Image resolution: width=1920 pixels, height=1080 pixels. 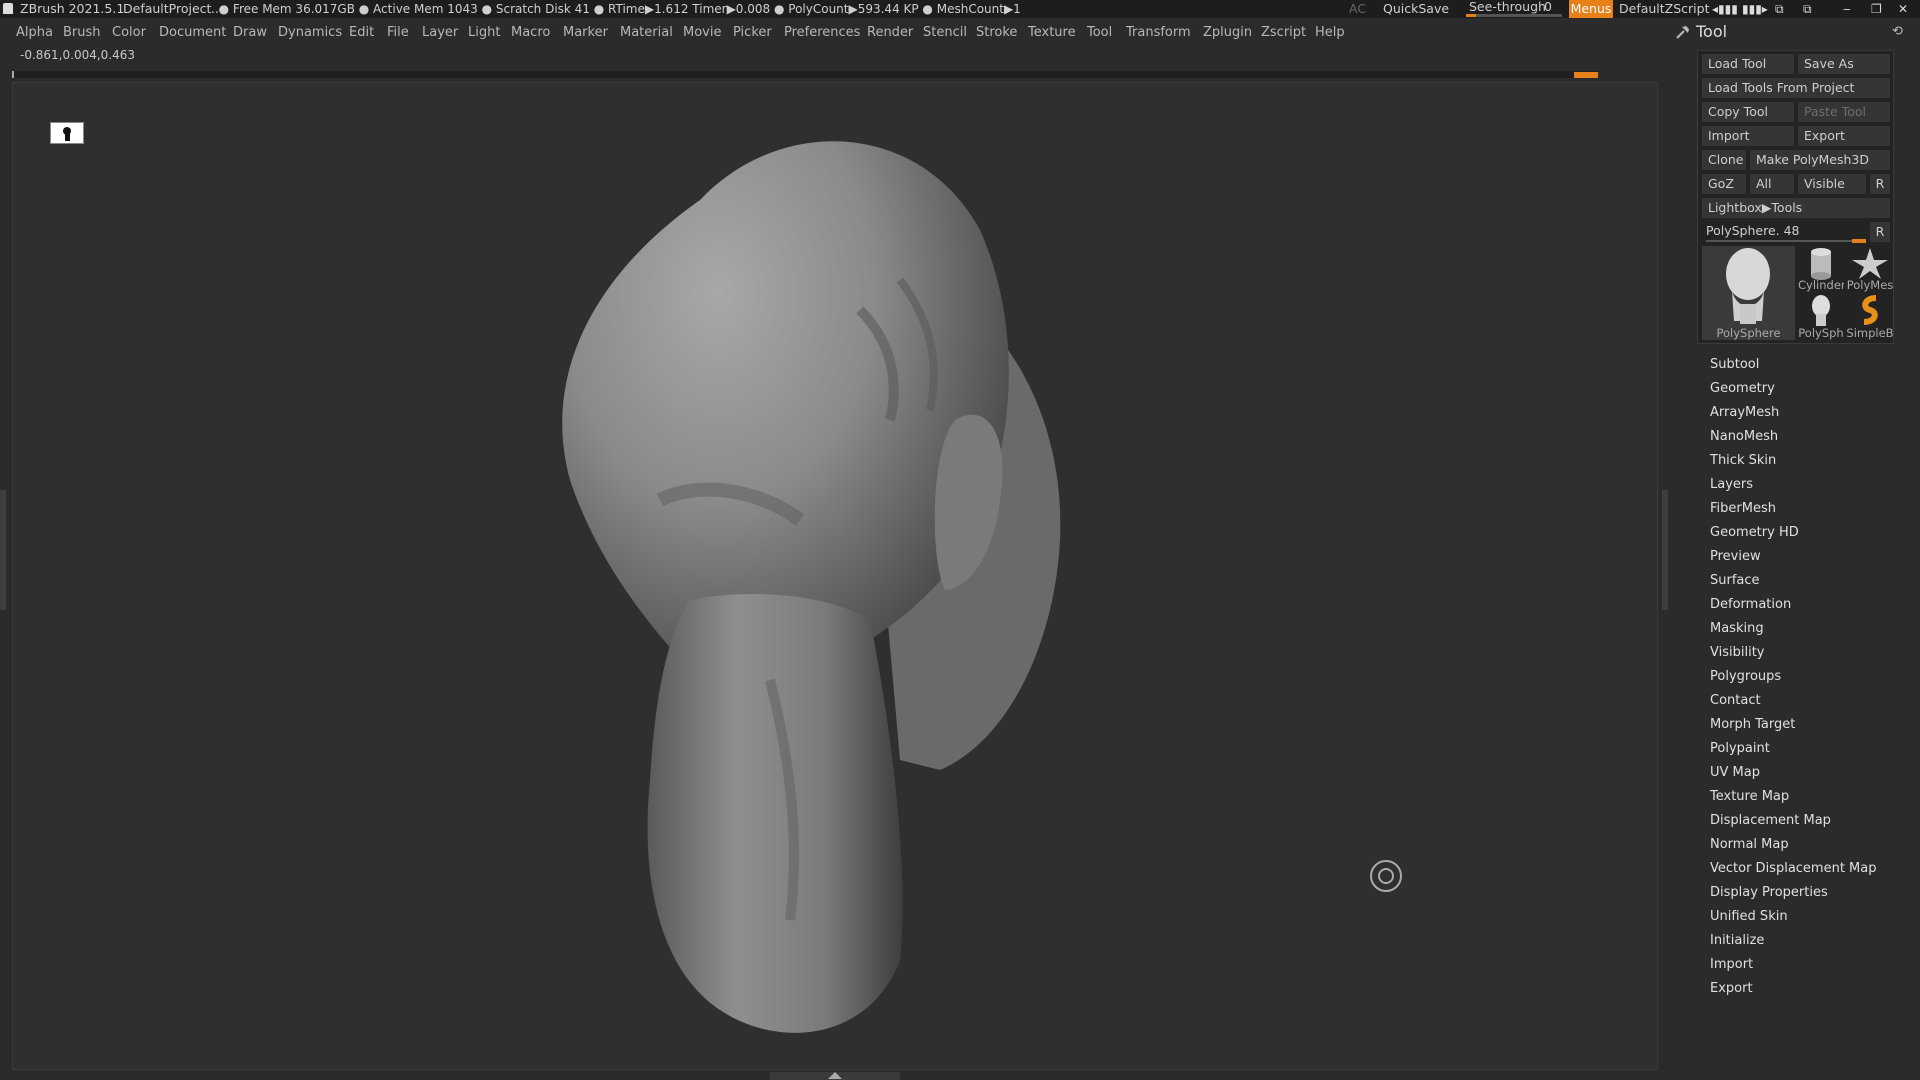 I want to click on menu-document: Document, so click(x=192, y=33).